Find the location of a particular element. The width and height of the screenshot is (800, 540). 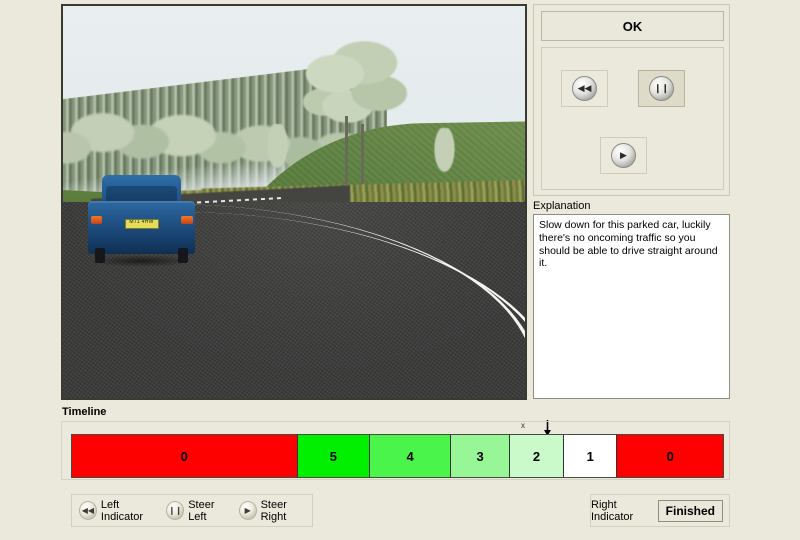

car-wheel-left is located at coordinates (100, 255).